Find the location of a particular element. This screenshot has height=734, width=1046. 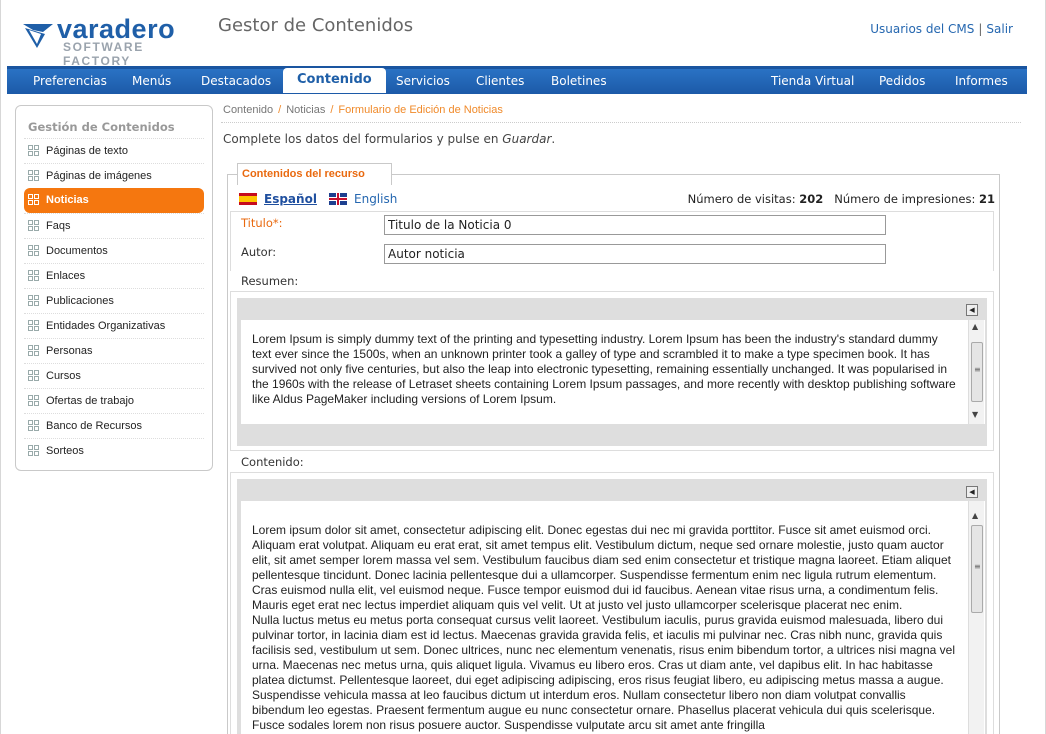

content-label: Contenido: is located at coordinates (272, 462).